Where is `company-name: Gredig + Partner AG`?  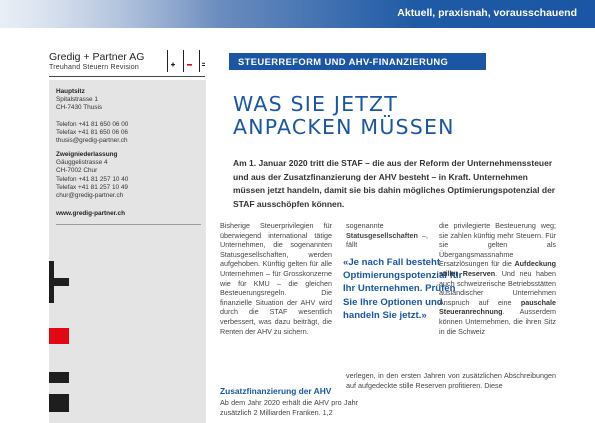
company-name: Gredig + Partner AG is located at coordinates (97, 57).